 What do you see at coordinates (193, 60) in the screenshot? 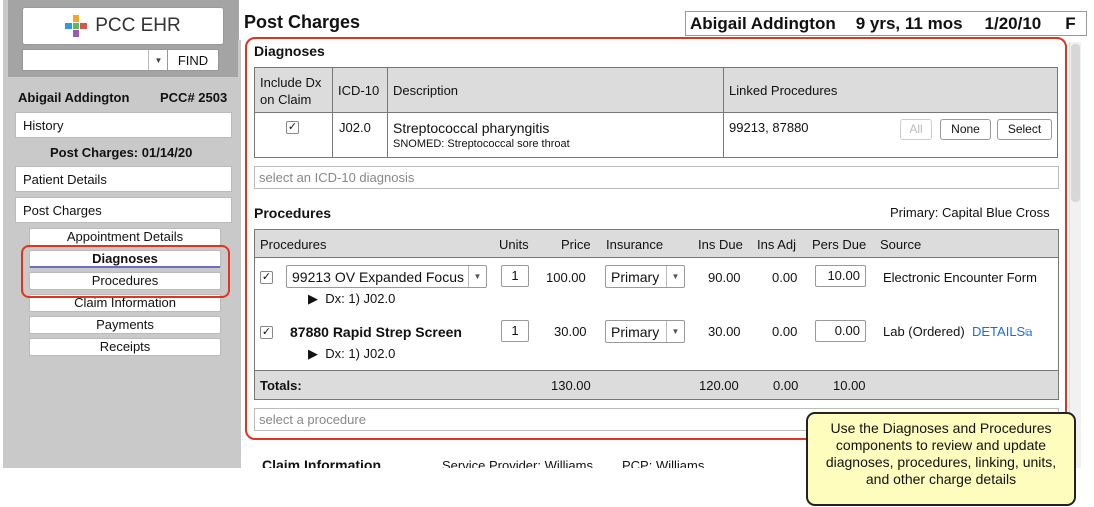
I see `find-button: FIND` at bounding box center [193, 60].